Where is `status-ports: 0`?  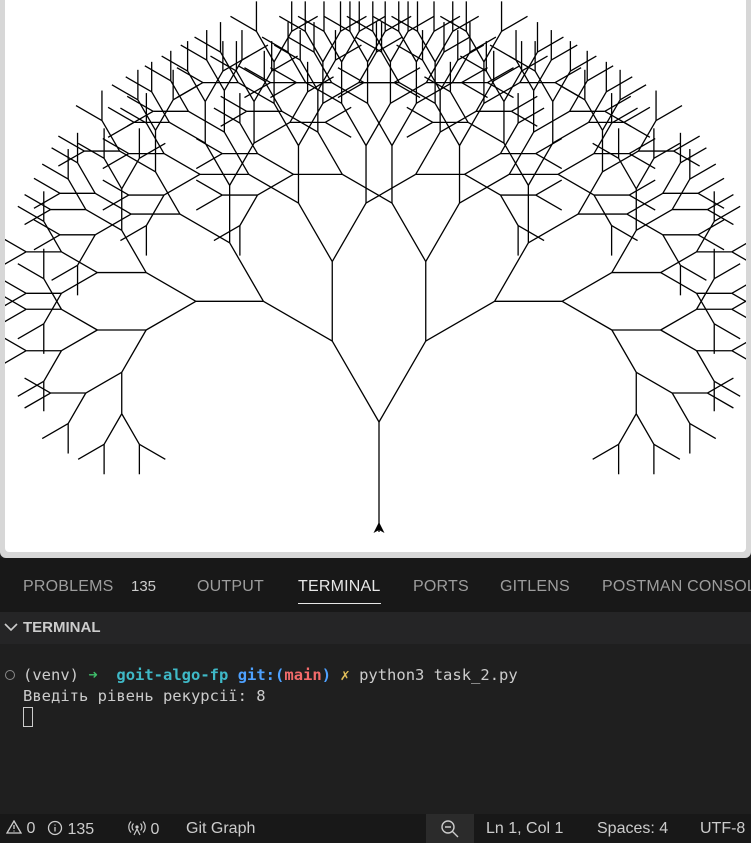 status-ports: 0 is located at coordinates (143, 829).